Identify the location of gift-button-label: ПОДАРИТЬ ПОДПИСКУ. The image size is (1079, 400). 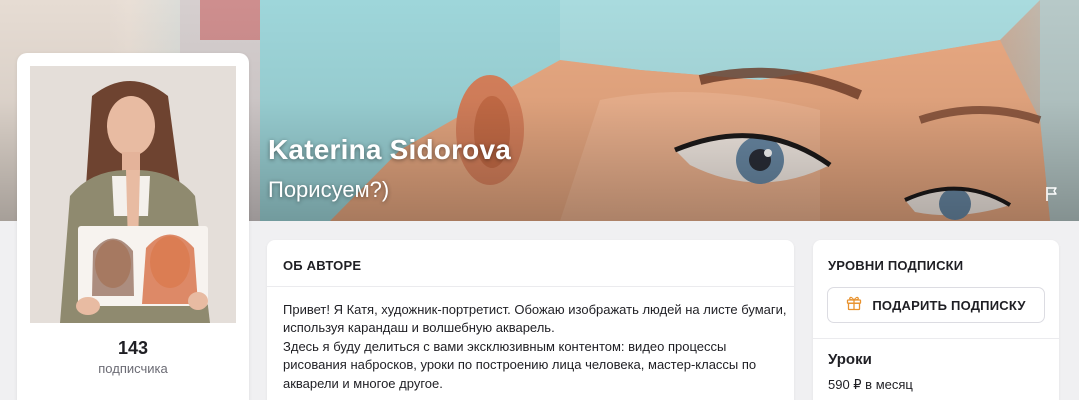
(949, 305).